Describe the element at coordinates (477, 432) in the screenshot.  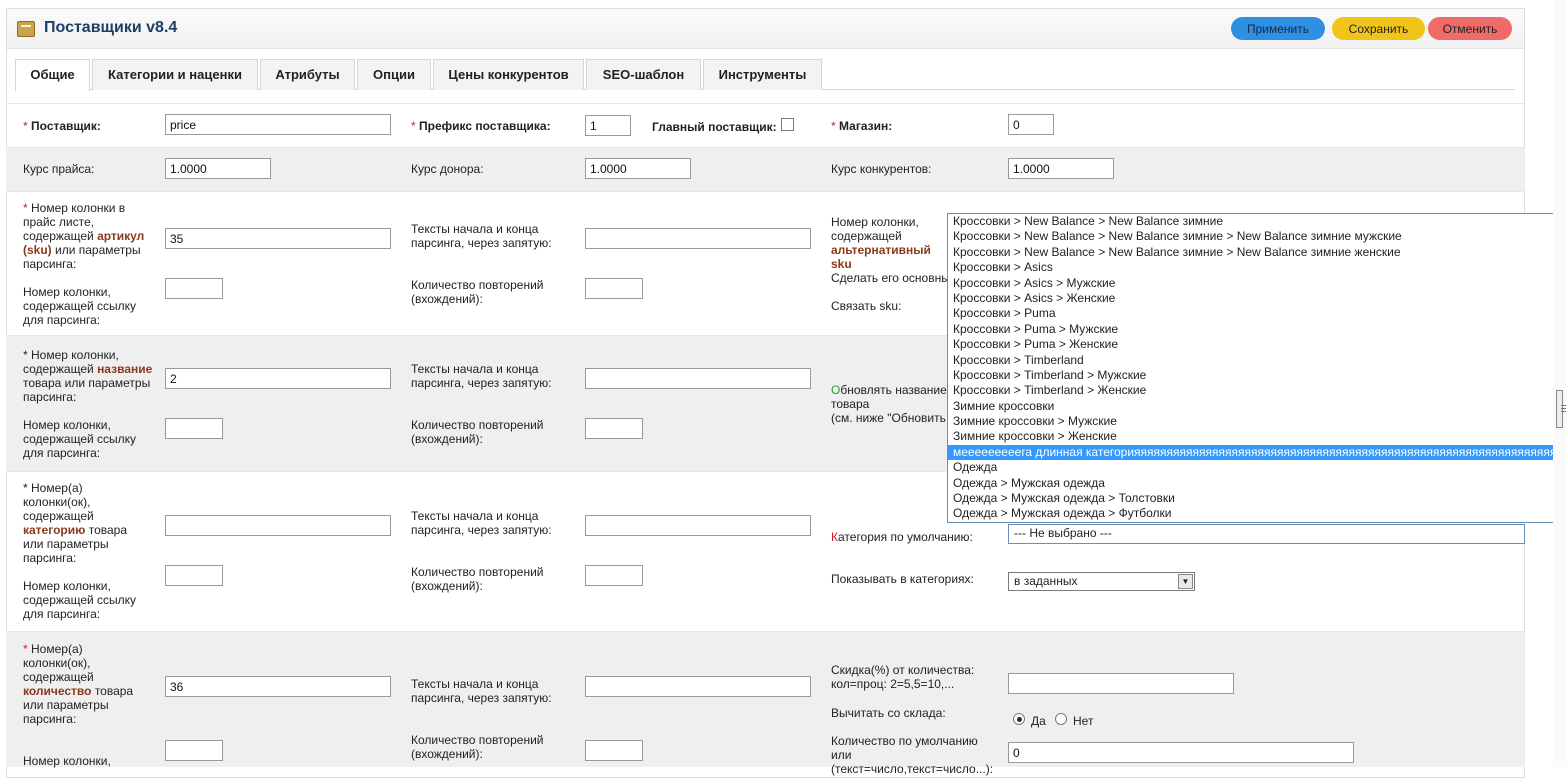
I see `name-repeat-label: Количество повторений (вхождений):` at that location.